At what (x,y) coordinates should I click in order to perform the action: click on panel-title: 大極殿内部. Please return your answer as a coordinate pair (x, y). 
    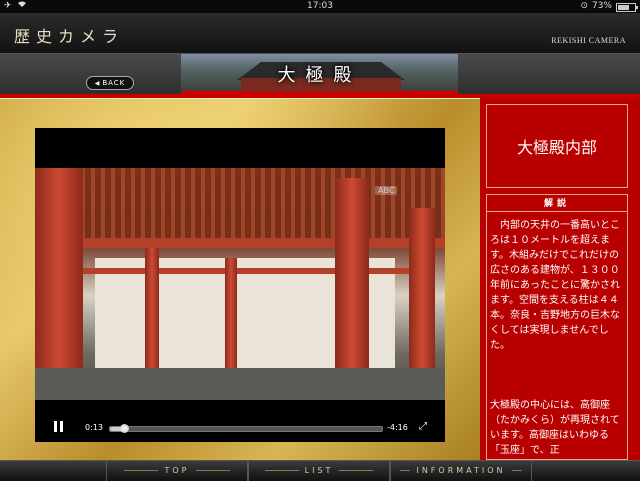
    Looking at the image, I should click on (556, 147).